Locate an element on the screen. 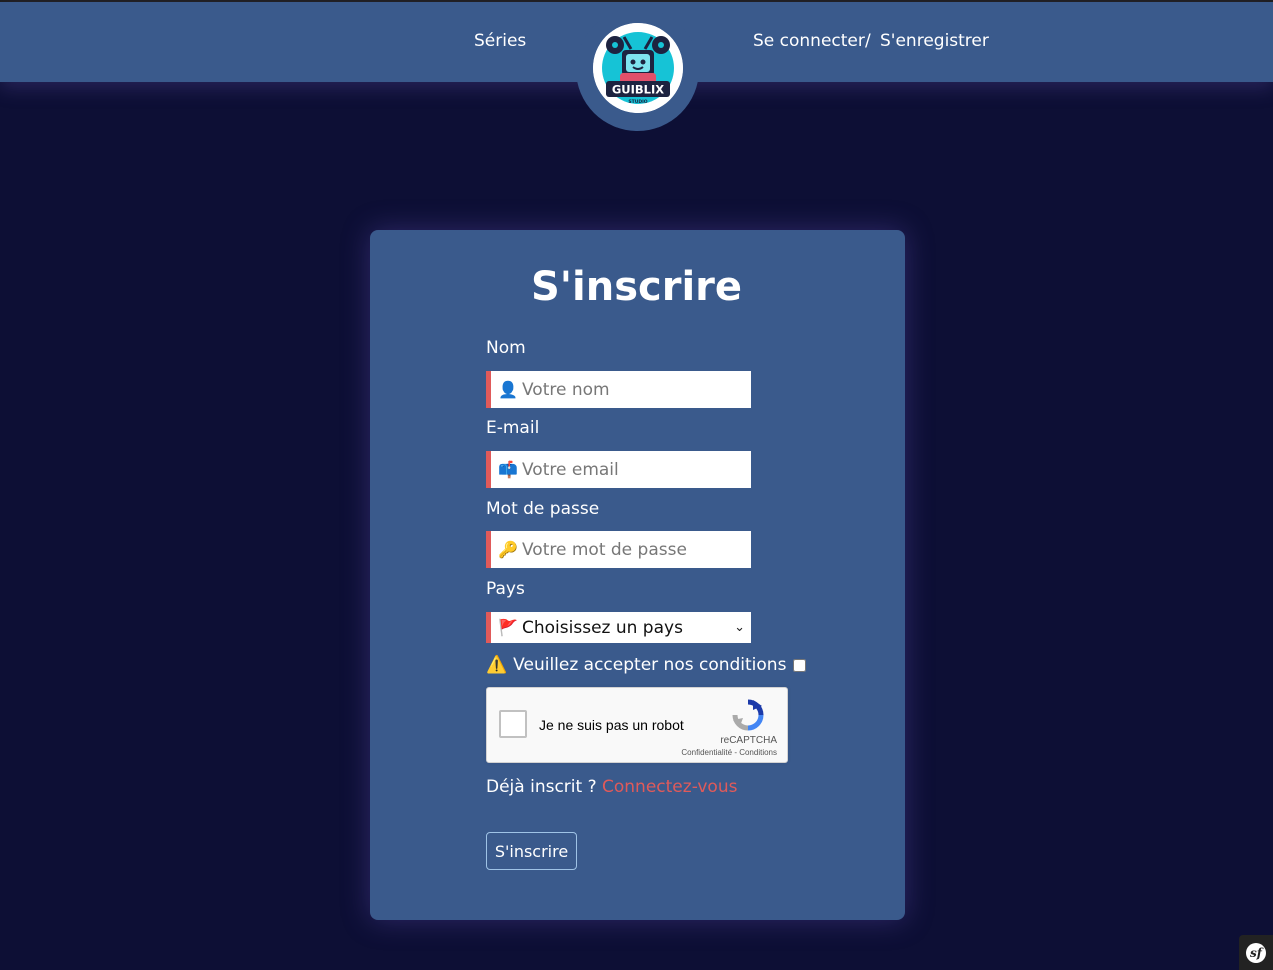 The width and height of the screenshot is (1273, 970). recaptcha-label: Je ne suis pas un robot is located at coordinates (611, 725).